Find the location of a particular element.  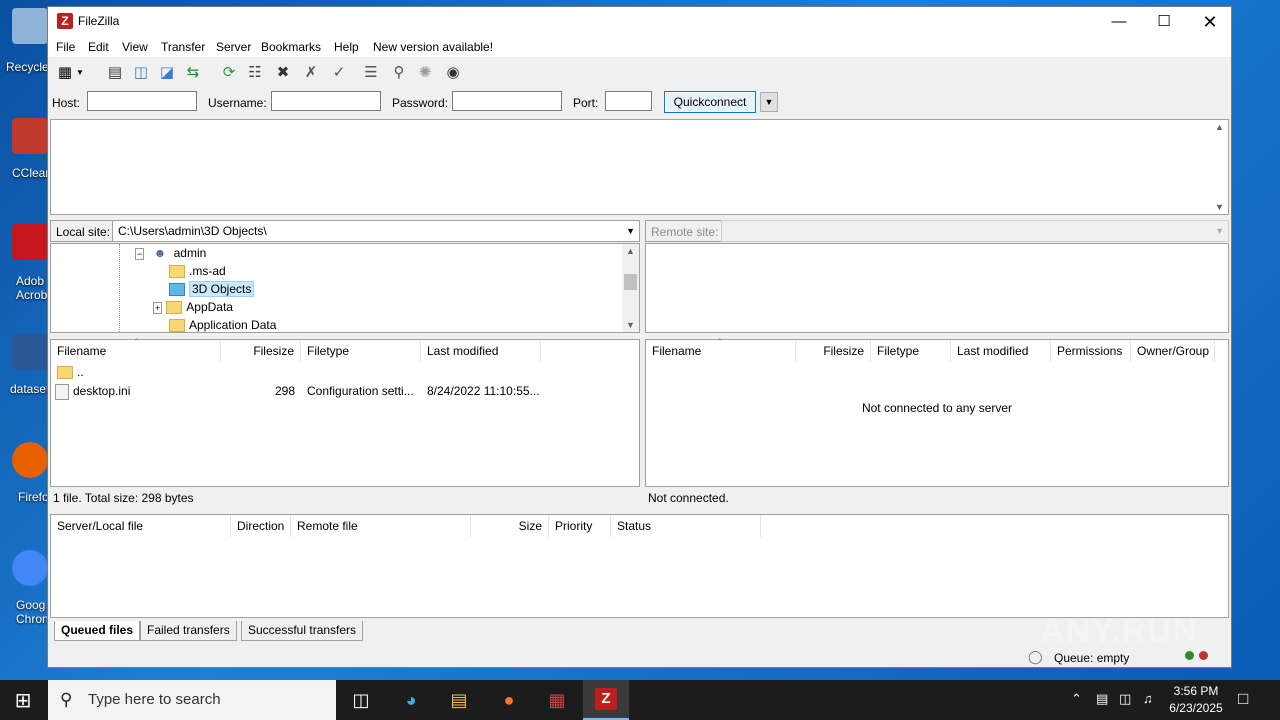

directory-filter-icon: ☰ is located at coordinates (371, 72).